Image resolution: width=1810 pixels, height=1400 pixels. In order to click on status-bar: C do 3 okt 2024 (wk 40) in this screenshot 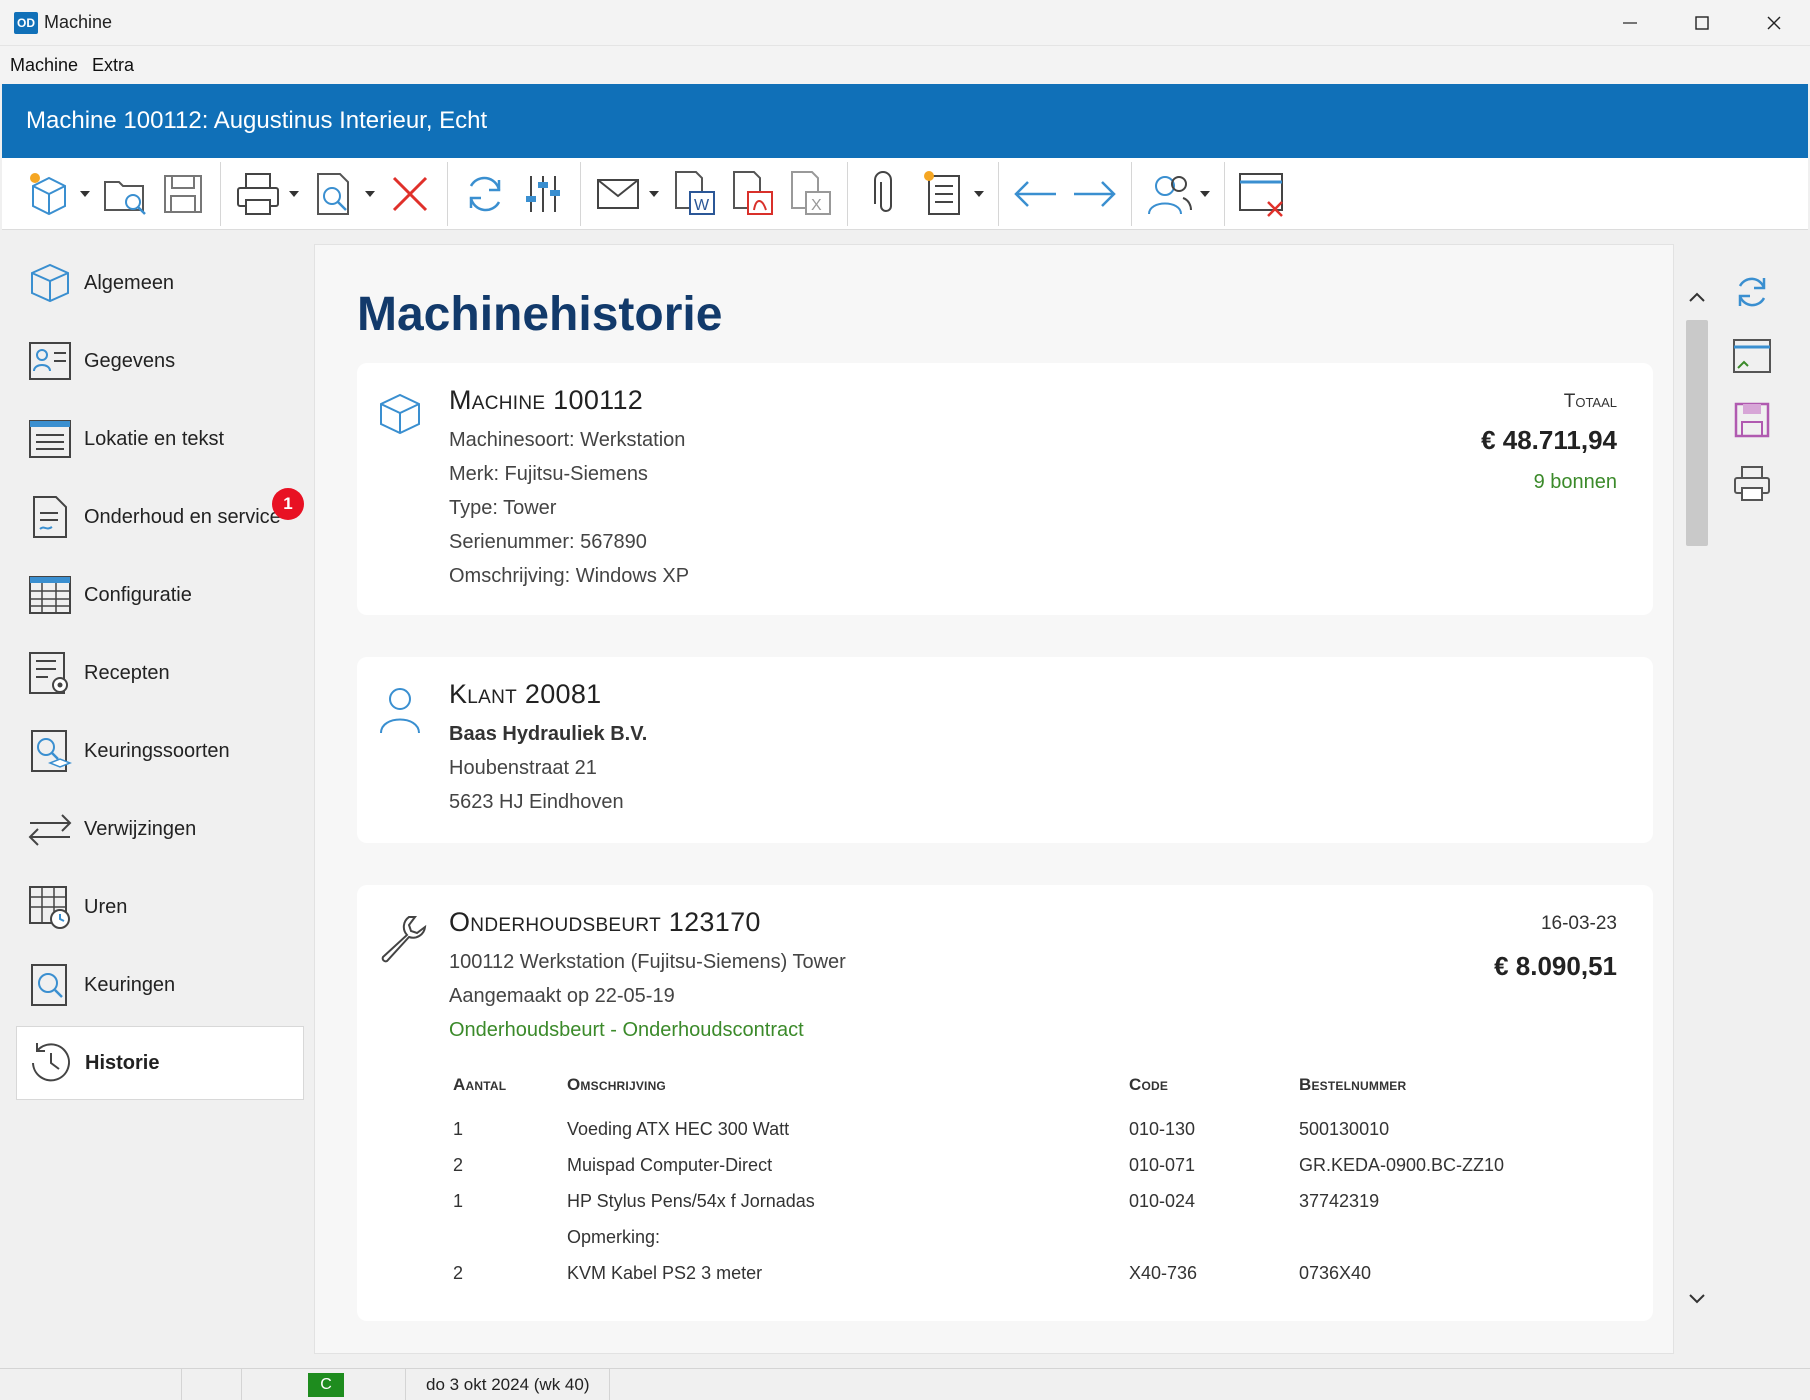, I will do `click(905, 1384)`.